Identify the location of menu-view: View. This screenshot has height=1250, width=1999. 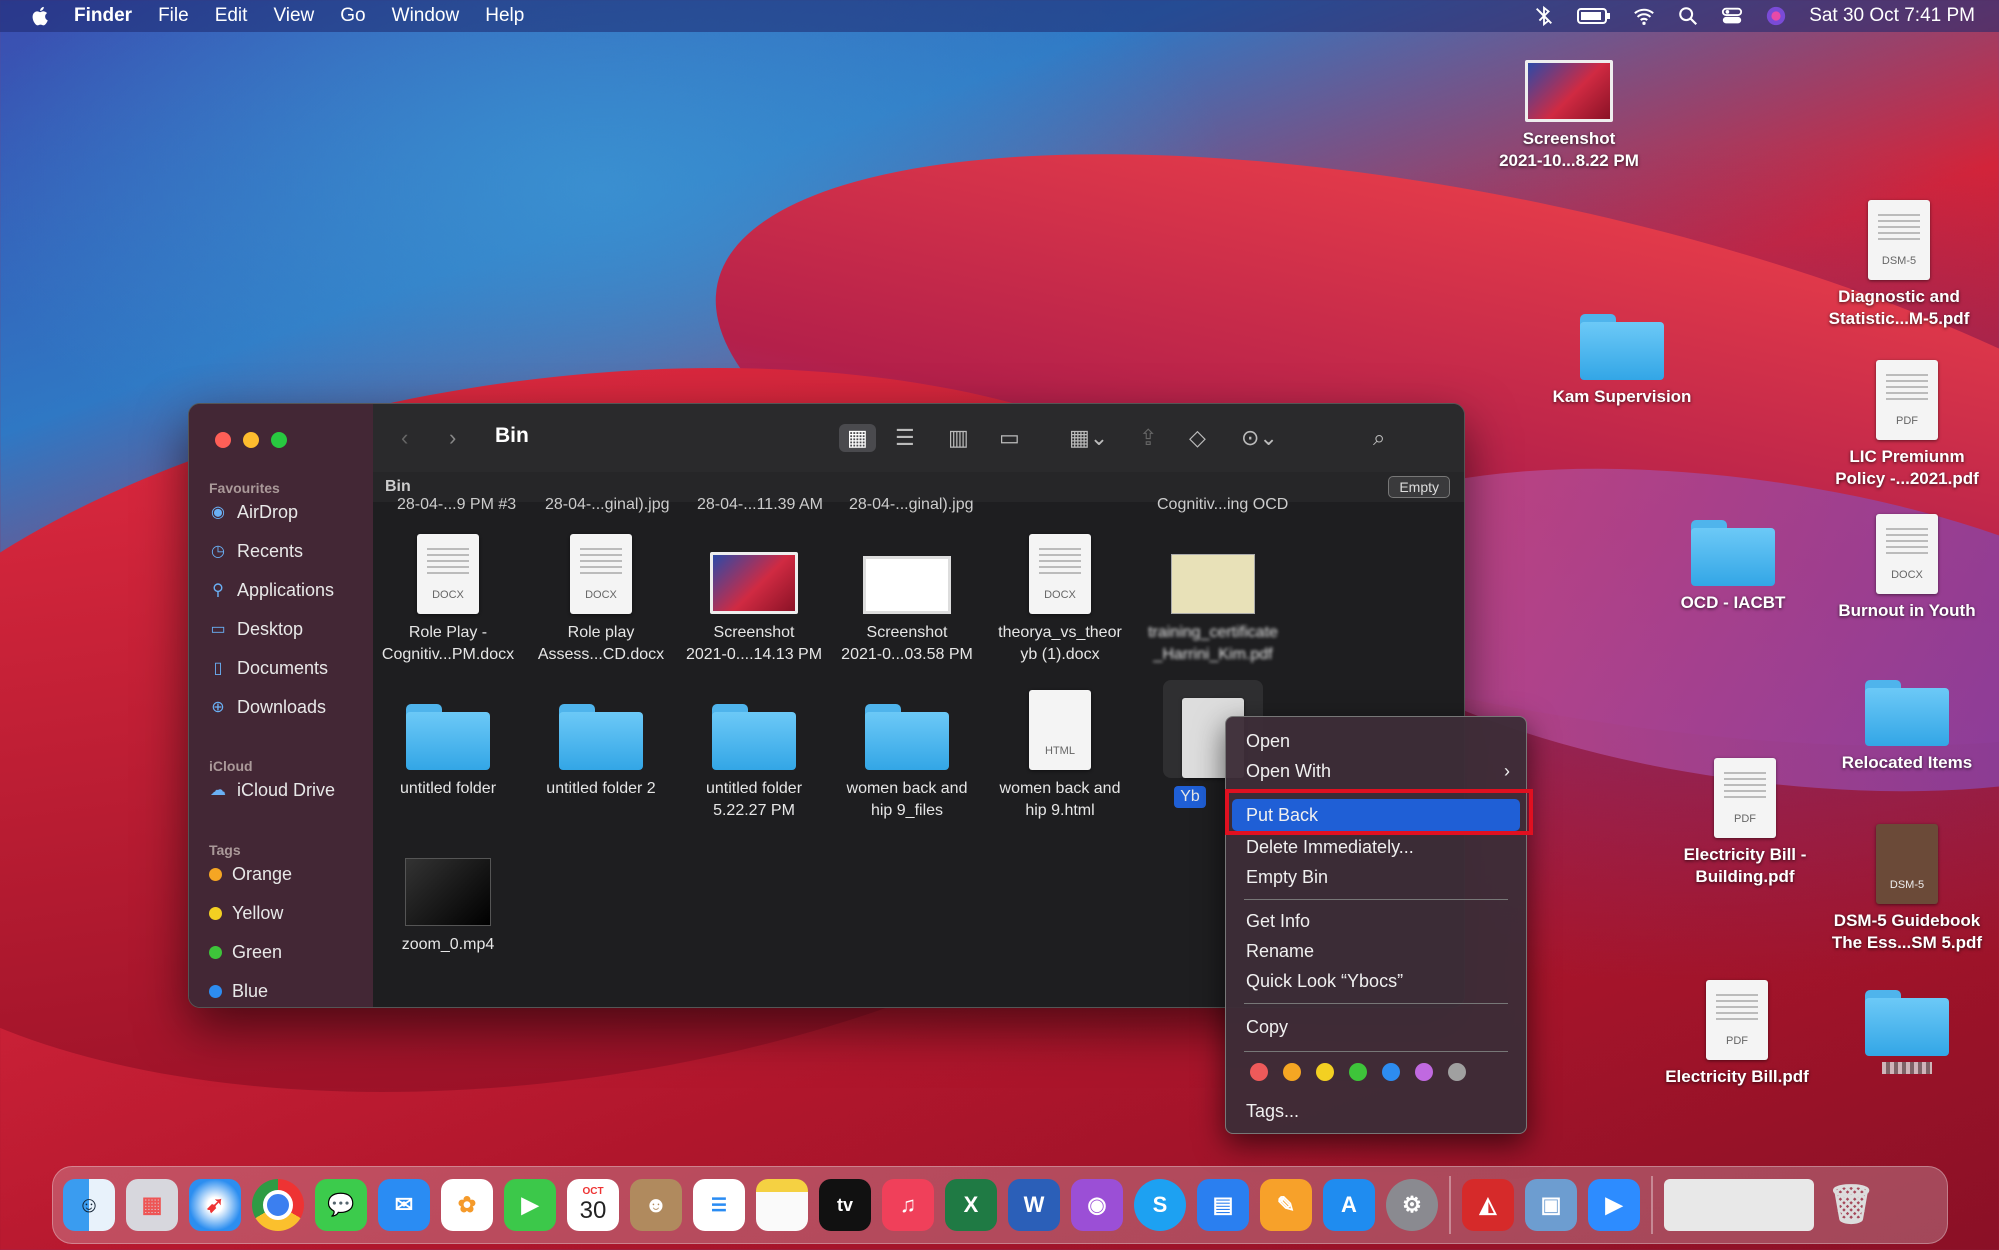
(293, 16).